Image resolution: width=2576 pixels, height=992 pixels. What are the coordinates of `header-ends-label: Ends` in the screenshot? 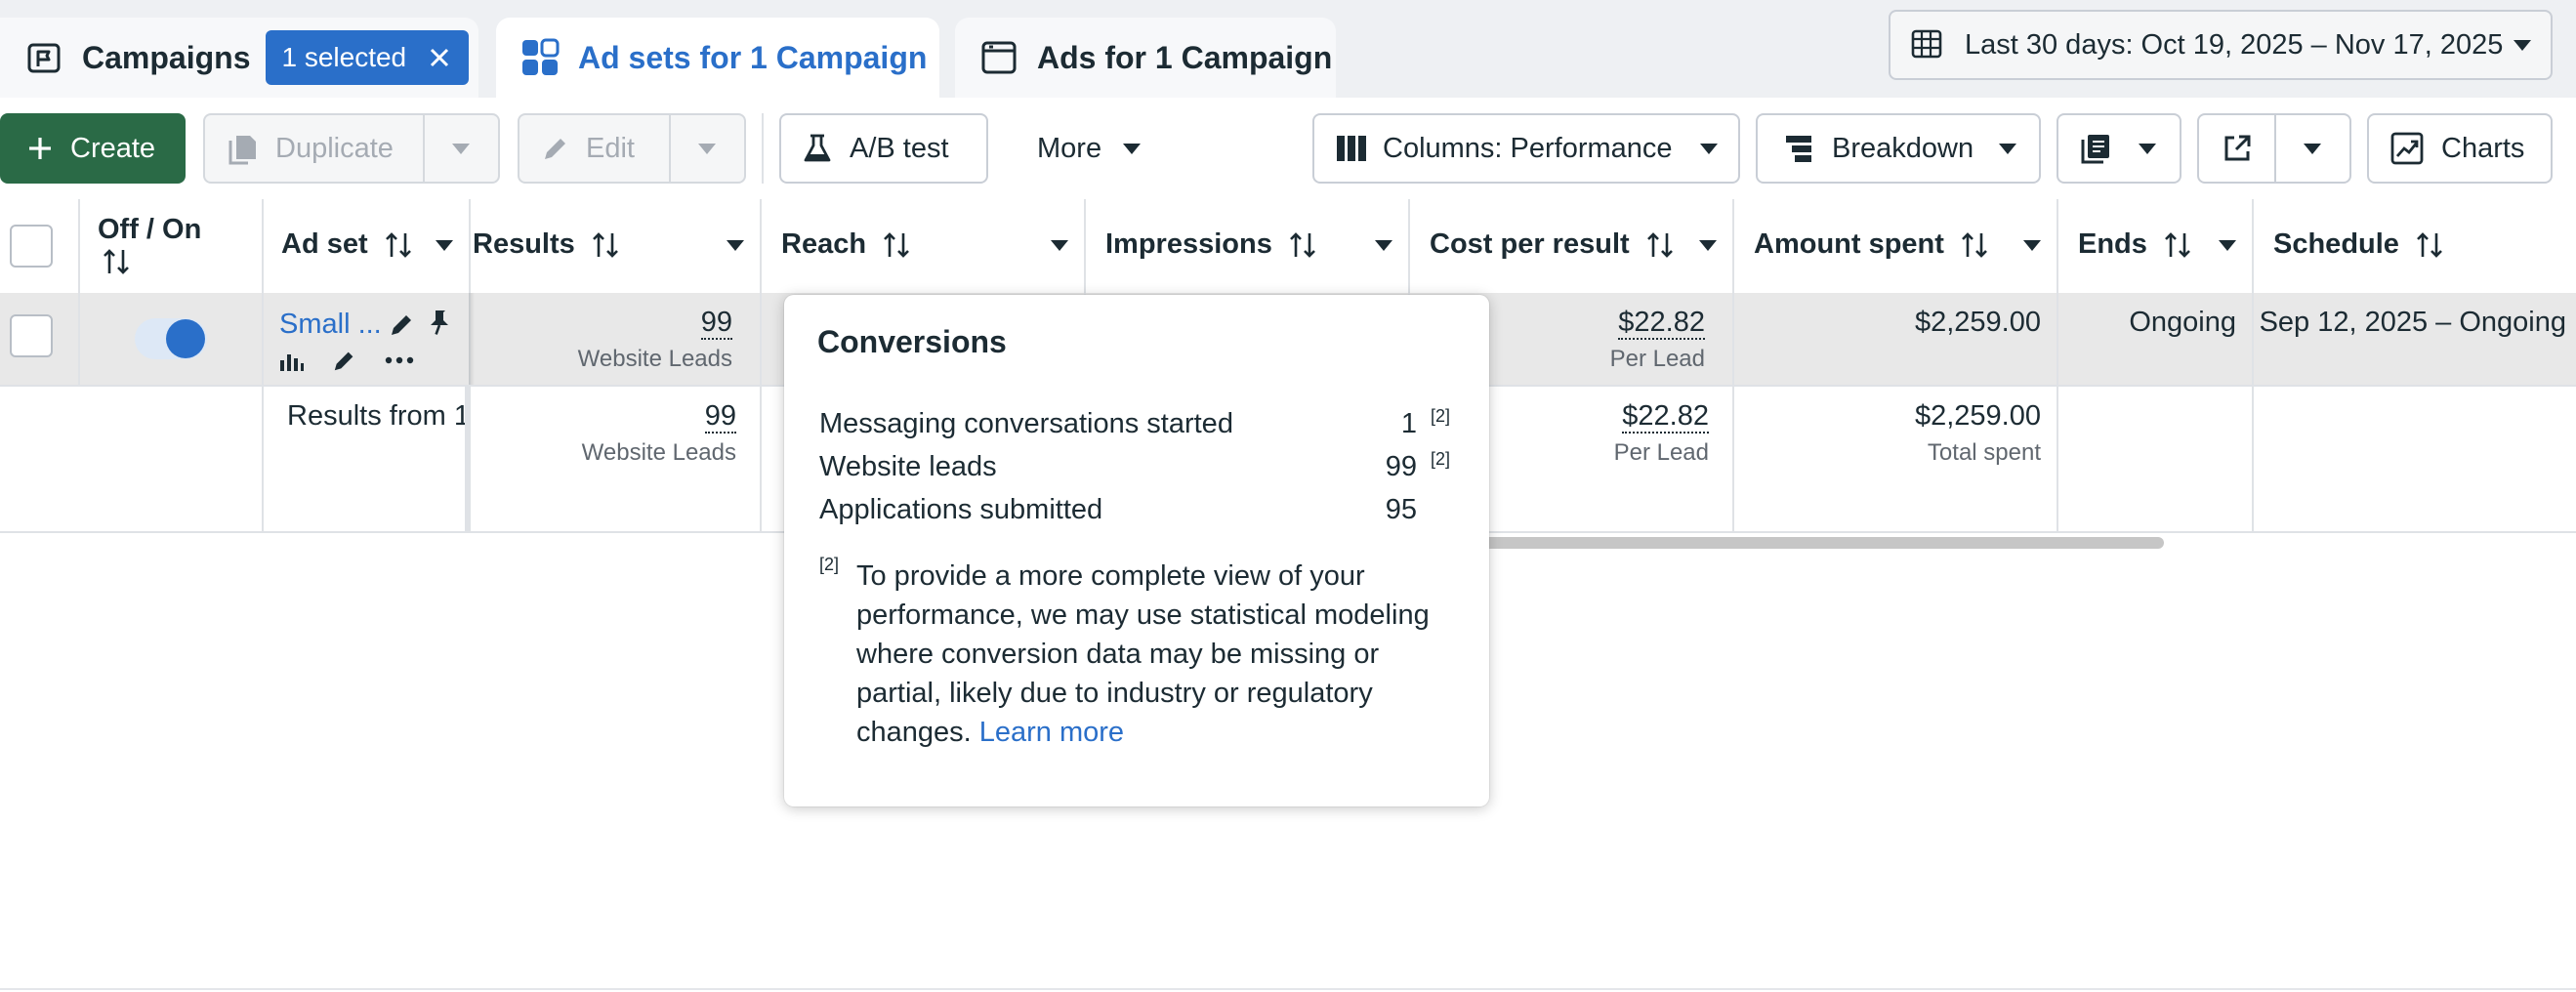 It's located at (2112, 244).